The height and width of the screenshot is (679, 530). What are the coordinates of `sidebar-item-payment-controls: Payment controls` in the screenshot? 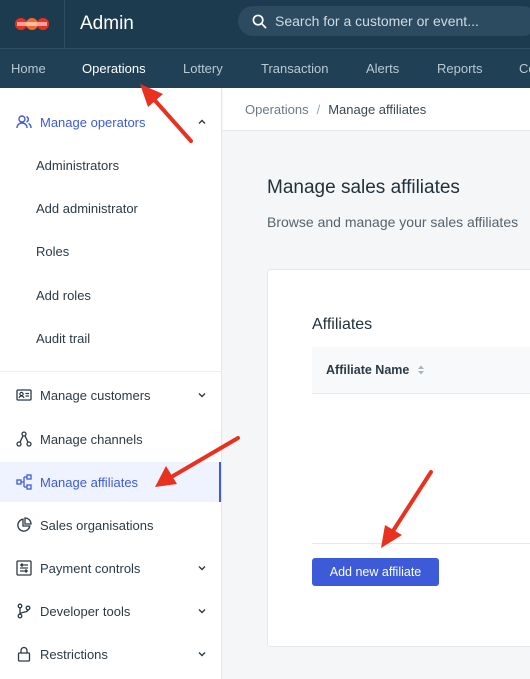 It's located at (110, 568).